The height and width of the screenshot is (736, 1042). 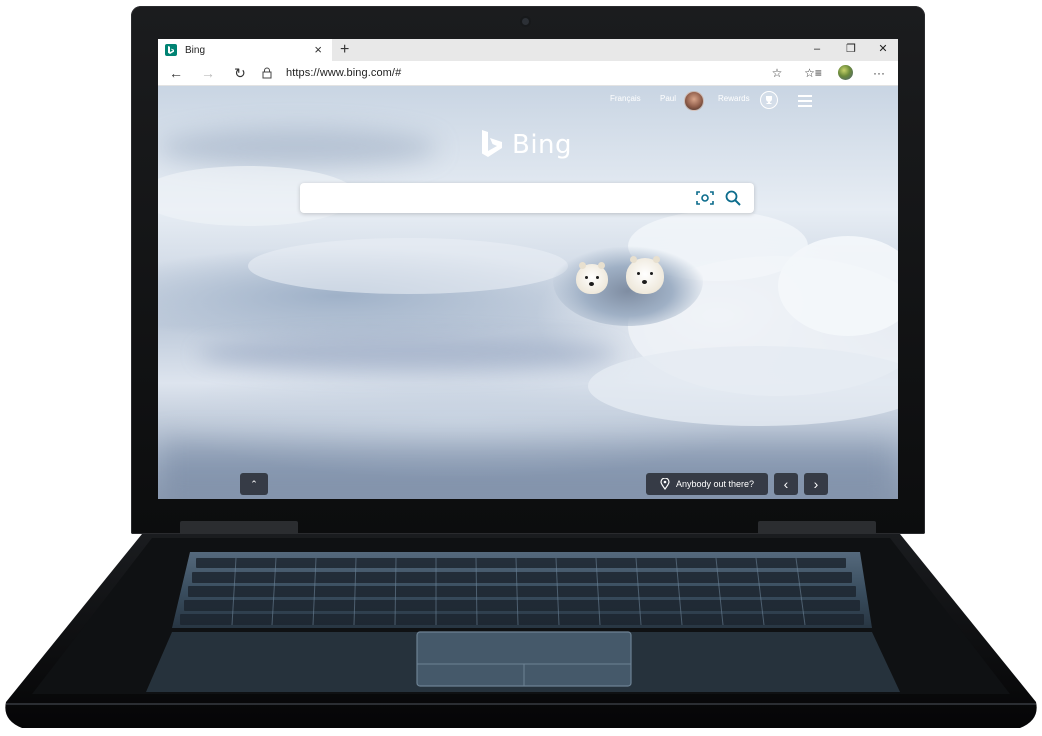 What do you see at coordinates (527, 198) in the screenshot?
I see `search-input` at bounding box center [527, 198].